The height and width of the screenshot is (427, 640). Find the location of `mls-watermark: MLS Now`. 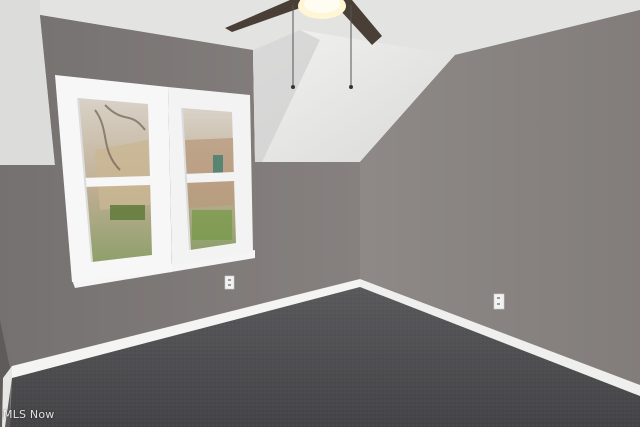

mls-watermark: MLS Now is located at coordinates (29, 414).